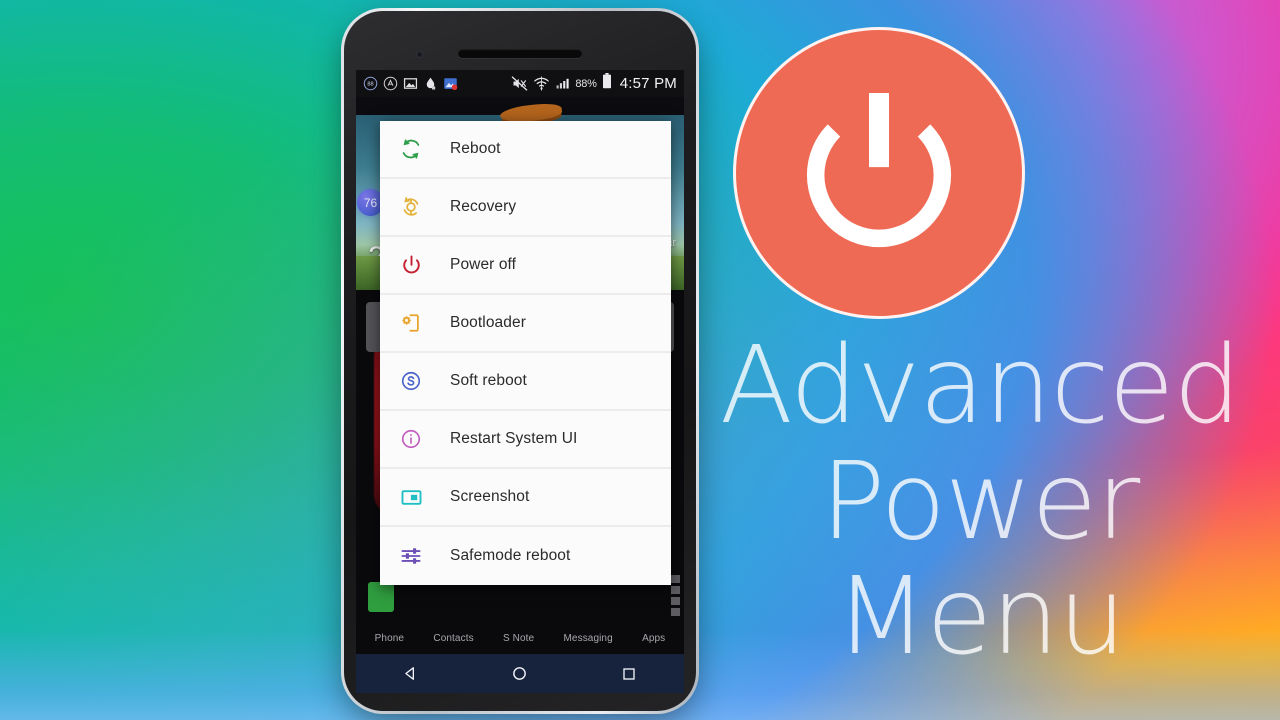 This screenshot has height=720, width=1280. What do you see at coordinates (411, 265) in the screenshot?
I see `power-off-icon` at bounding box center [411, 265].